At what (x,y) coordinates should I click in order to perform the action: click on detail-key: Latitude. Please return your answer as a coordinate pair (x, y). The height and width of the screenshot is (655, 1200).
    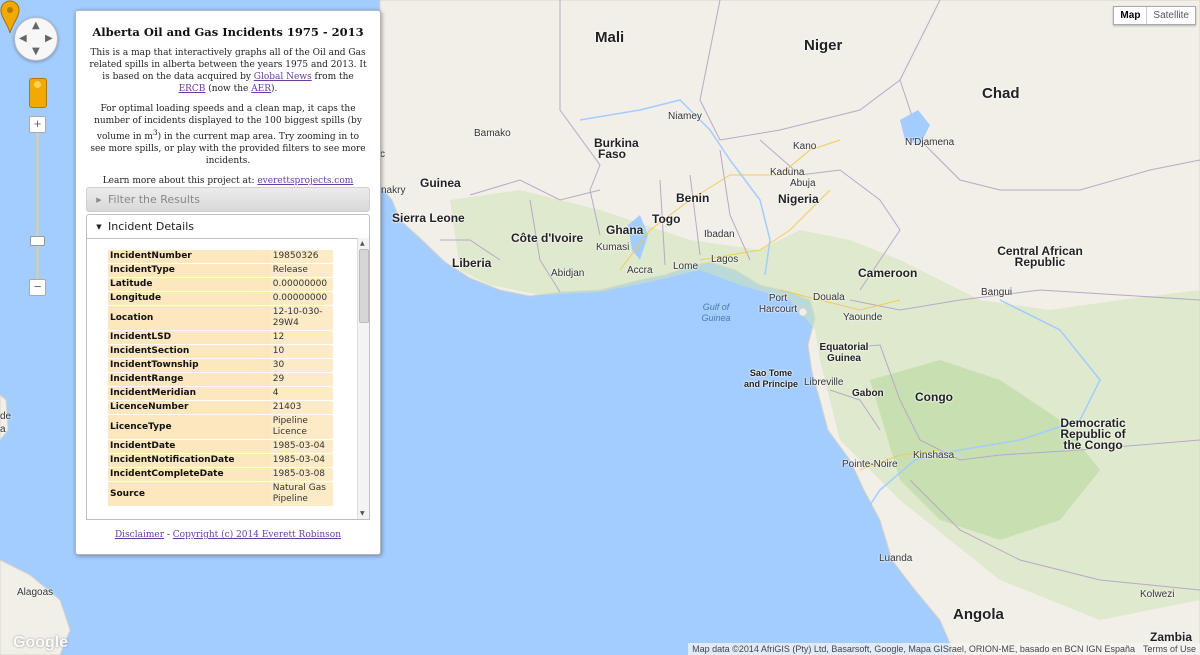
    Looking at the image, I should click on (189, 284).